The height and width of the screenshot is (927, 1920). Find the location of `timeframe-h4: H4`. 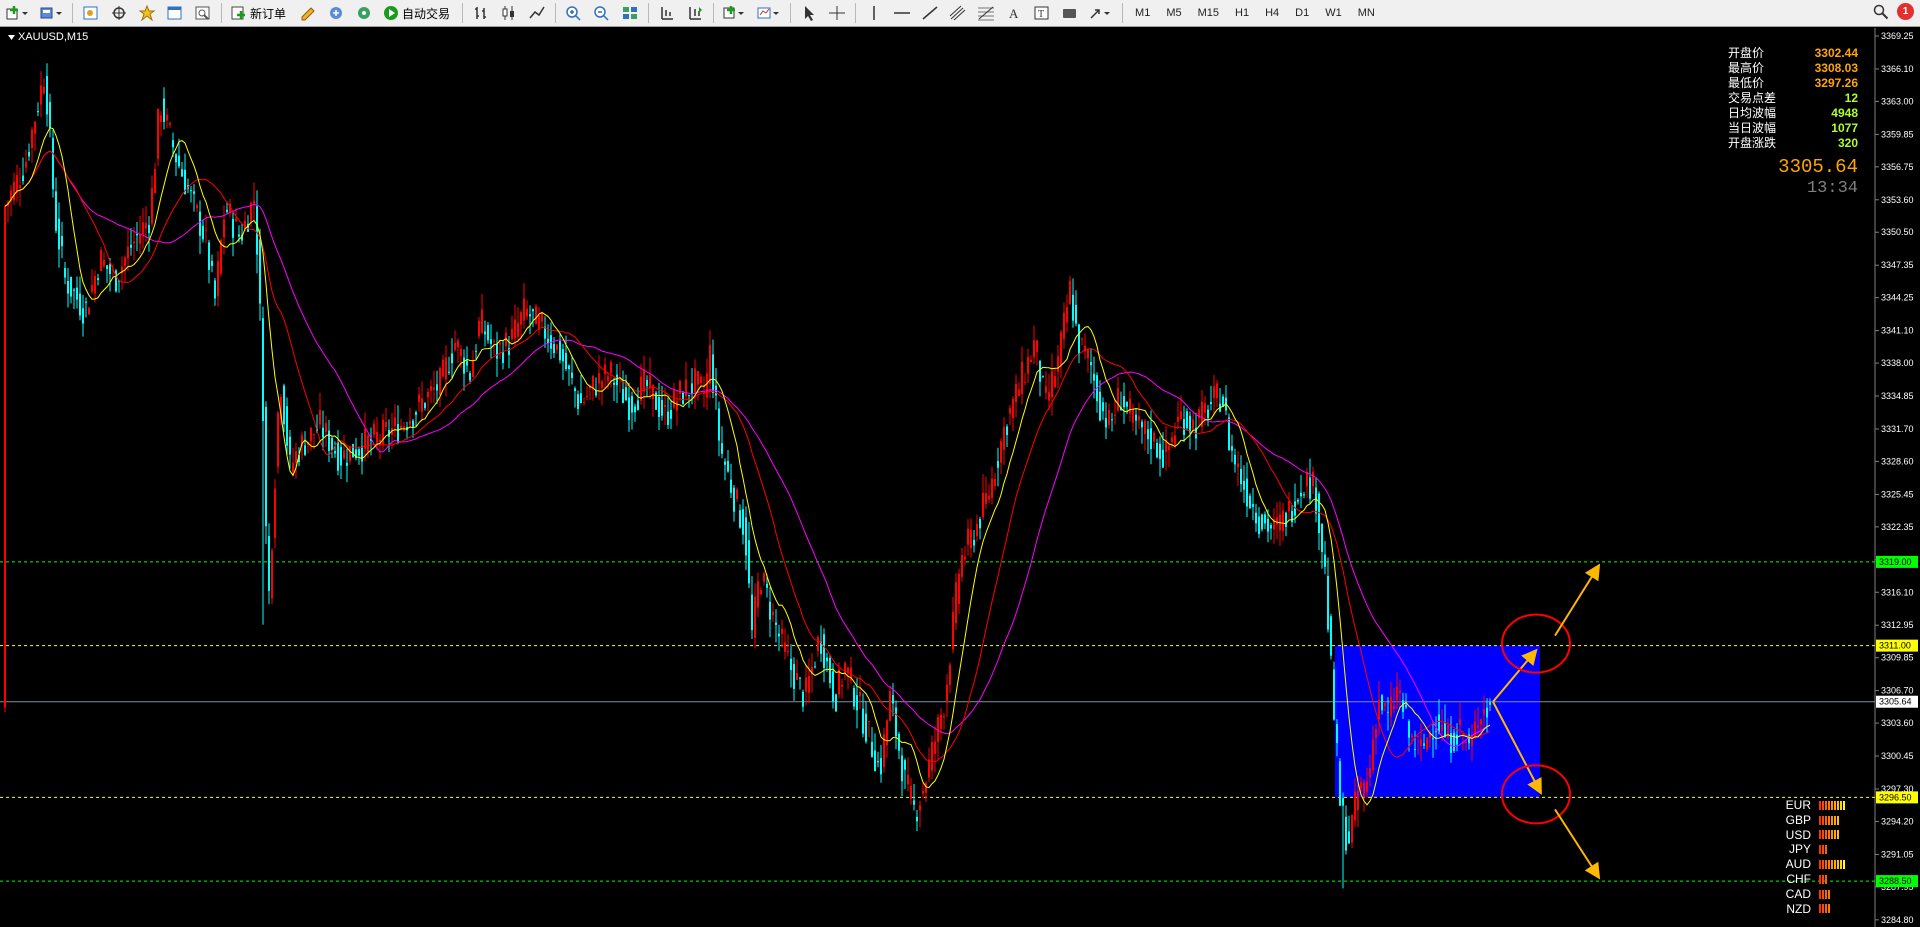

timeframe-h4: H4 is located at coordinates (1272, 13).